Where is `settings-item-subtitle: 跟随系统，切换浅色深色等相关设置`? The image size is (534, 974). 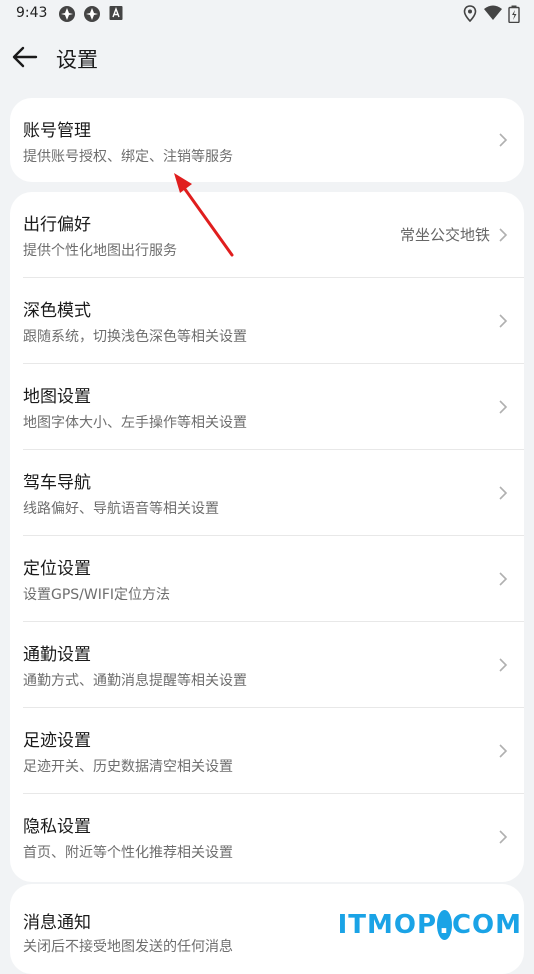
settings-item-subtitle: 跟随系统，切换浅色深色等相关设置 is located at coordinates (135, 337).